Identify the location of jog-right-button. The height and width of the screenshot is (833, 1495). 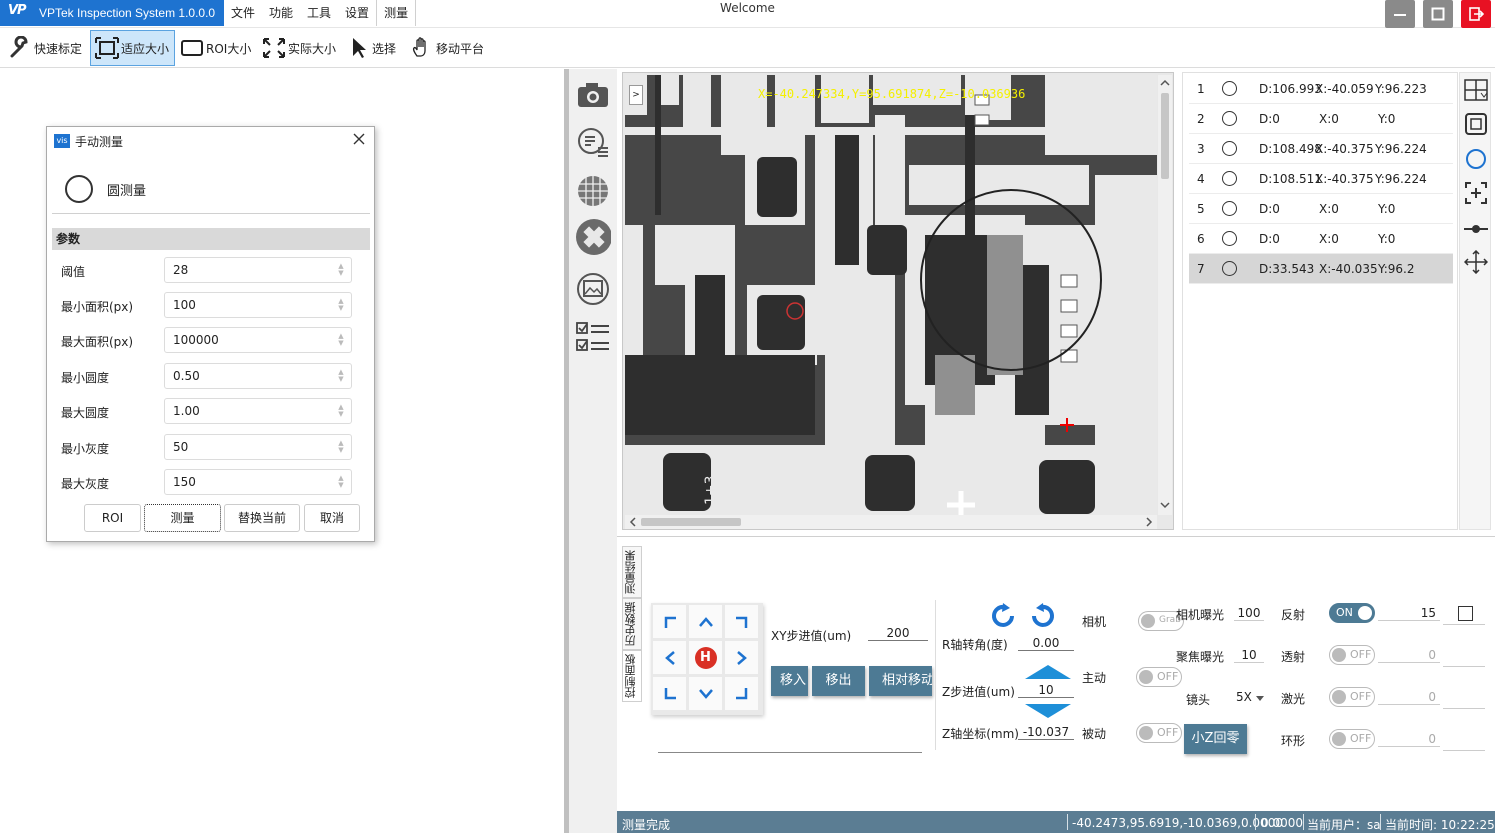
(741, 657).